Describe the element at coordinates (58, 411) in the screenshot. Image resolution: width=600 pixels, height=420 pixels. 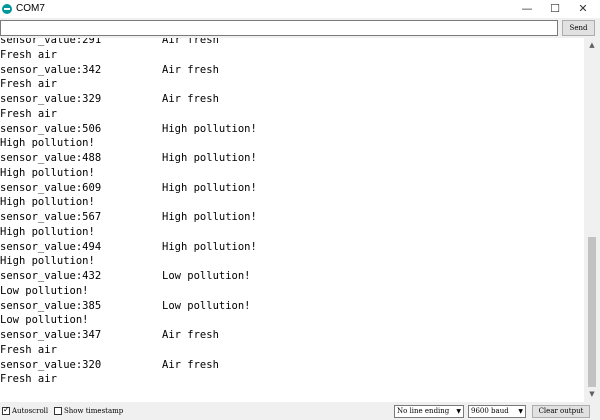
I see `show-timestamp-checkbox` at that location.